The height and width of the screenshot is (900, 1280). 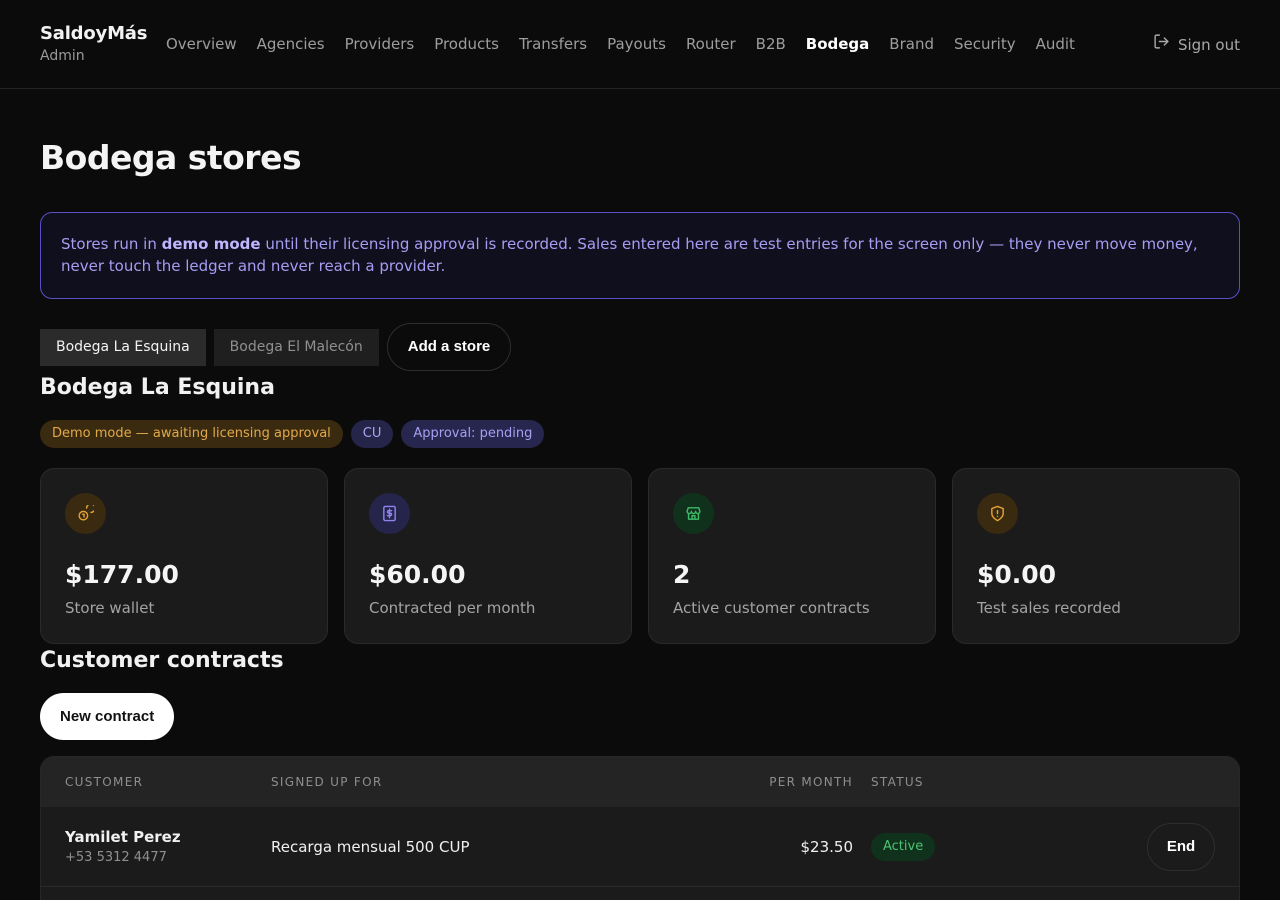 What do you see at coordinates (466, 44) in the screenshot?
I see `nav-item-products: Products` at bounding box center [466, 44].